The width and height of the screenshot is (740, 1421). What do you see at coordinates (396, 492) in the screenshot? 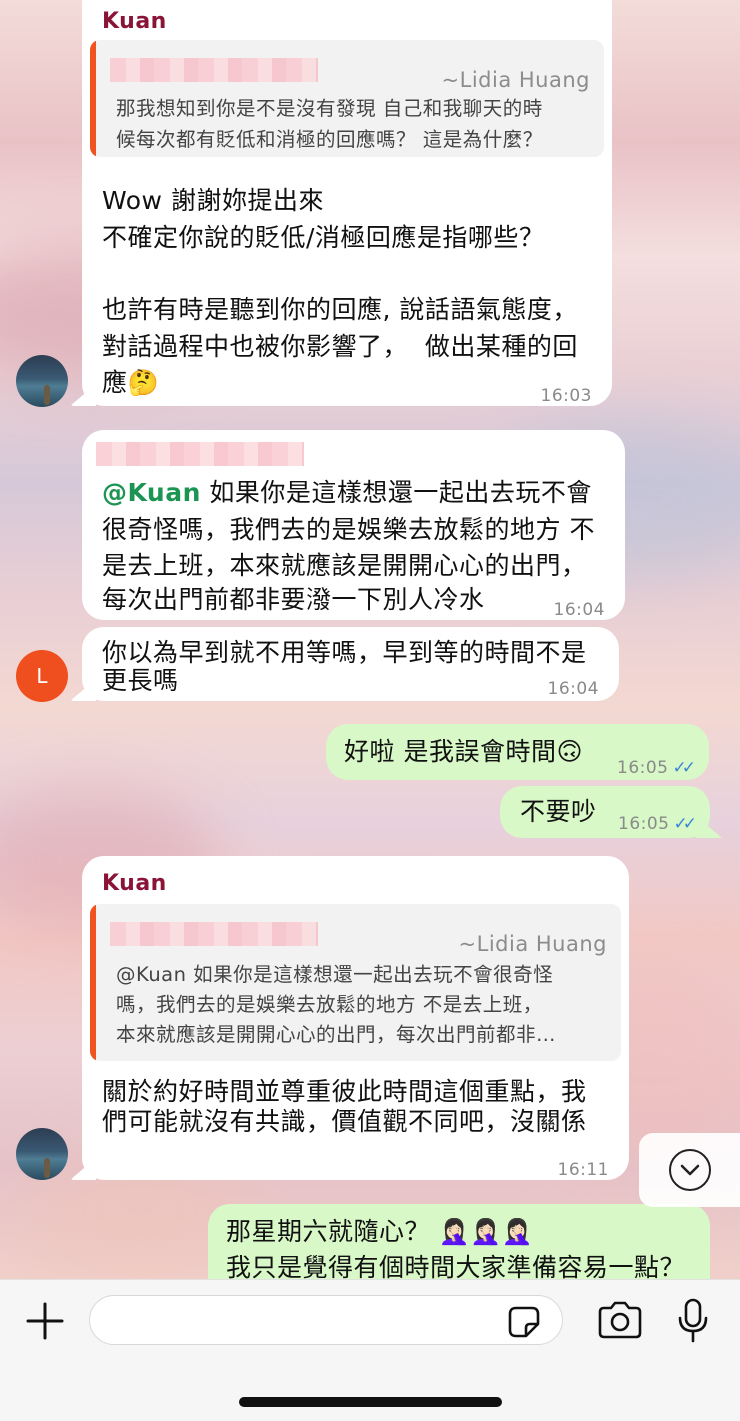
I see `message-text-span: 如果你是這樣想還一起出去玩不會` at bounding box center [396, 492].